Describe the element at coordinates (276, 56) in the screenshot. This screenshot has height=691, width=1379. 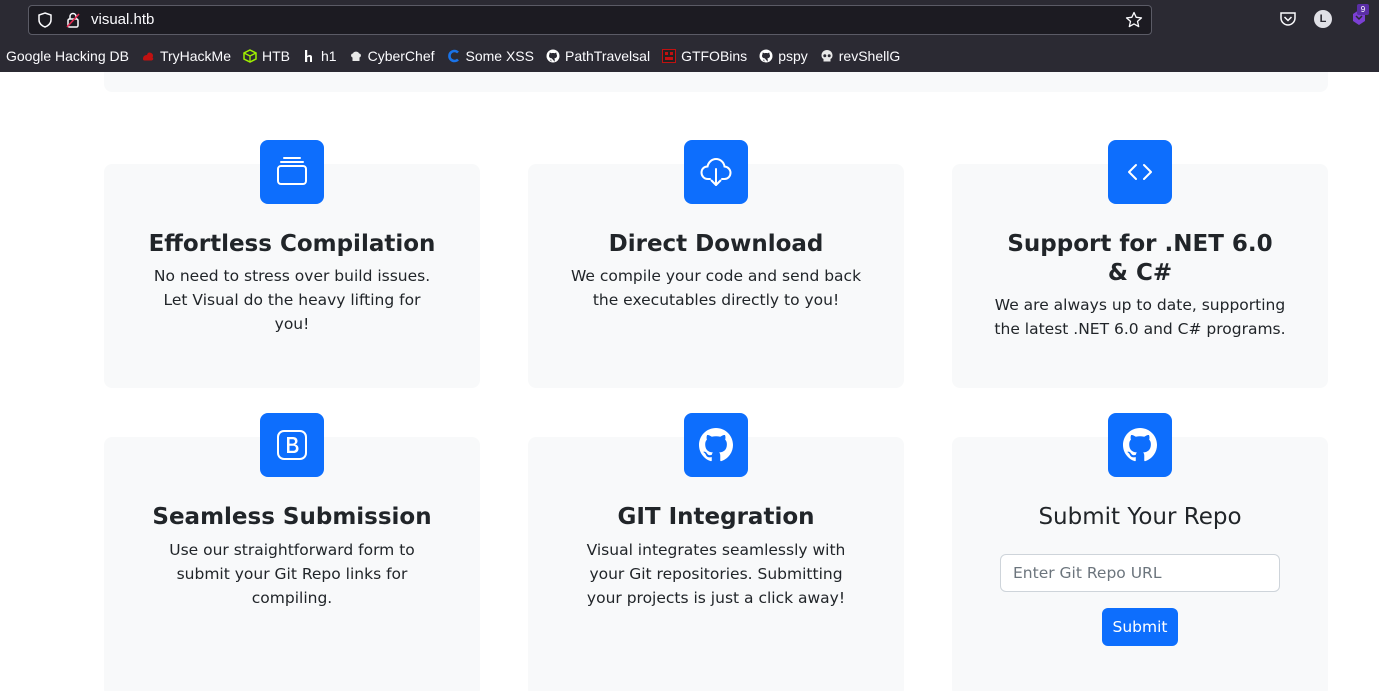
I see `bookmark-label: HTB` at that location.